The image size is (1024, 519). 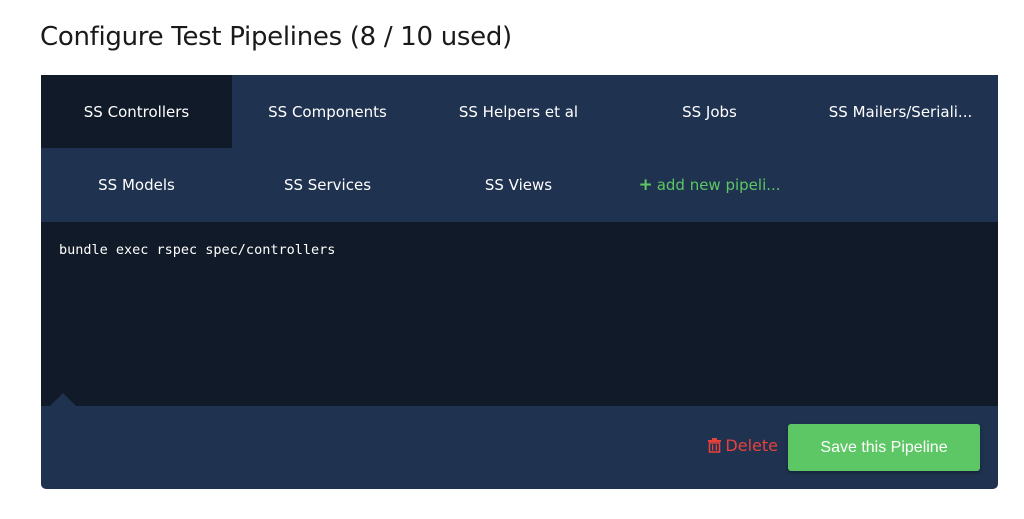 I want to click on tab-ss-models: SS Models, so click(x=136, y=184).